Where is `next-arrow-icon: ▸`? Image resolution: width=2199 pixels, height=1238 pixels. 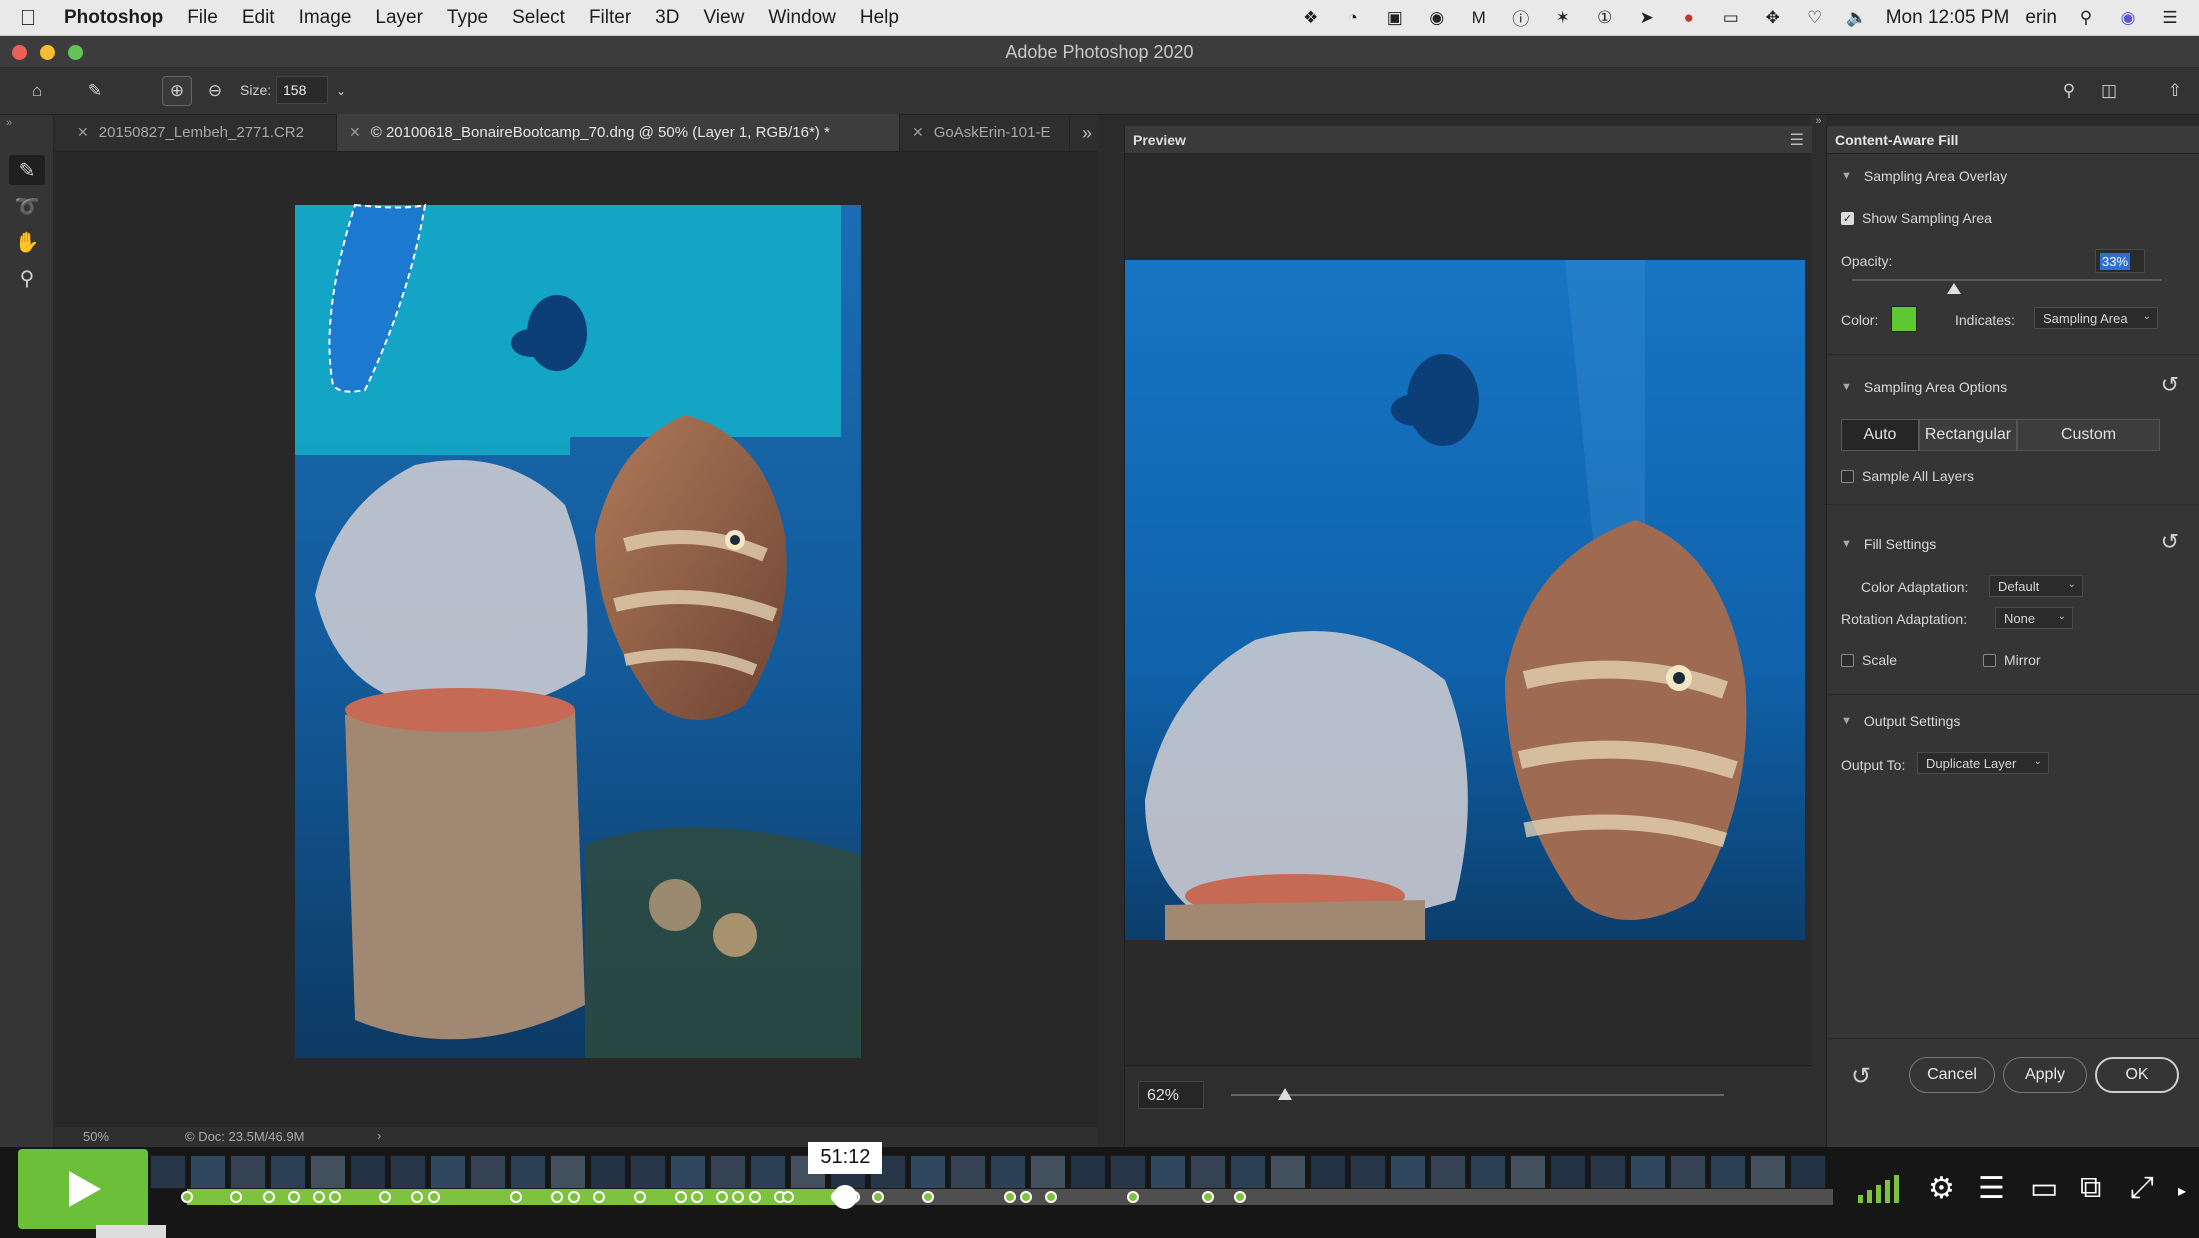 next-arrow-icon: ▸ is located at coordinates (2182, 1191).